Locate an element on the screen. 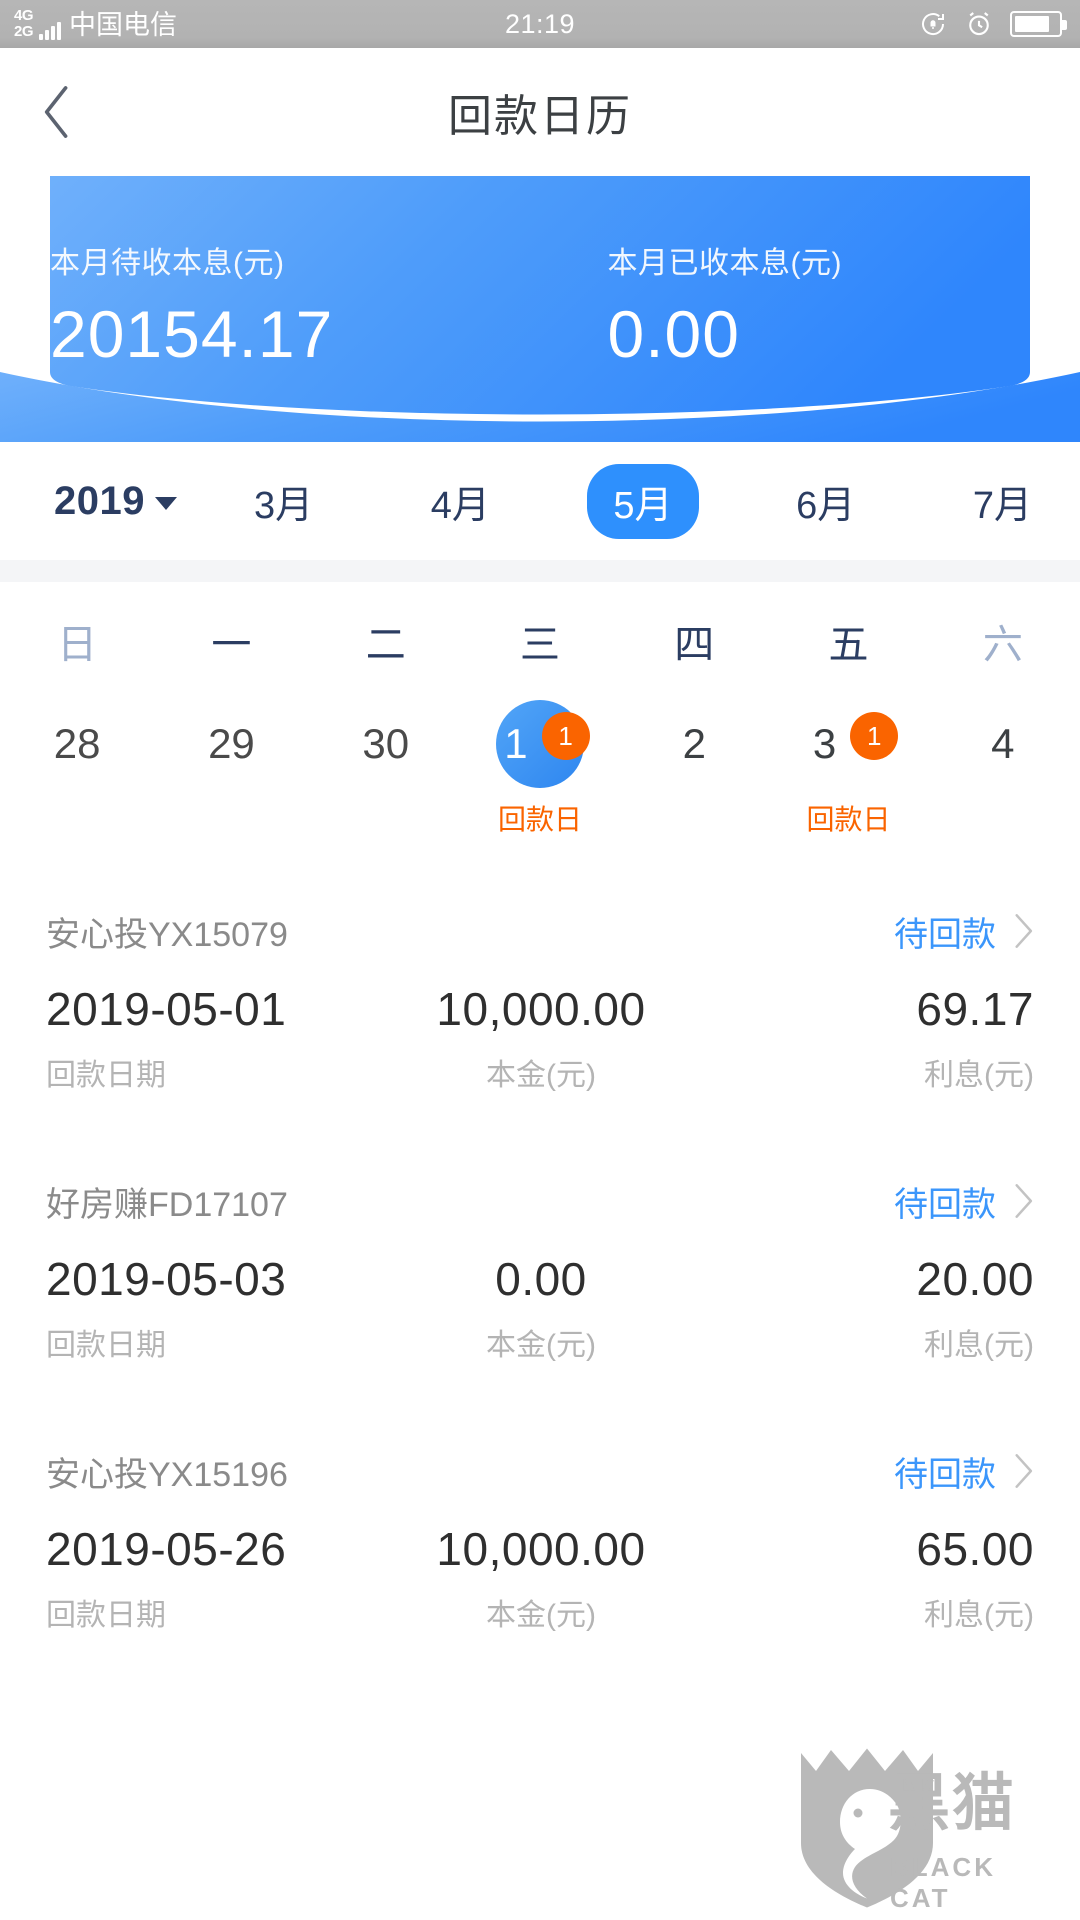  calendar-weekday-header: 日 一 二 三 四 五 六 is located at coordinates (540, 629).